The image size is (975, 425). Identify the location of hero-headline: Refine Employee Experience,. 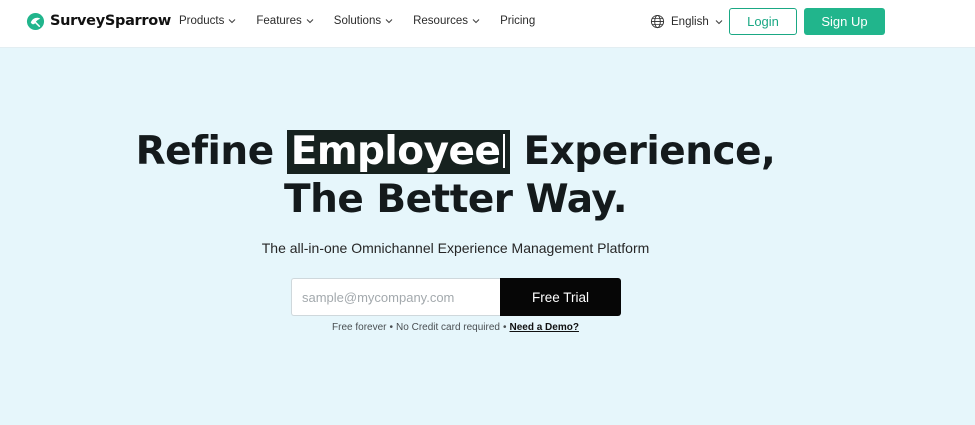
(455, 152).